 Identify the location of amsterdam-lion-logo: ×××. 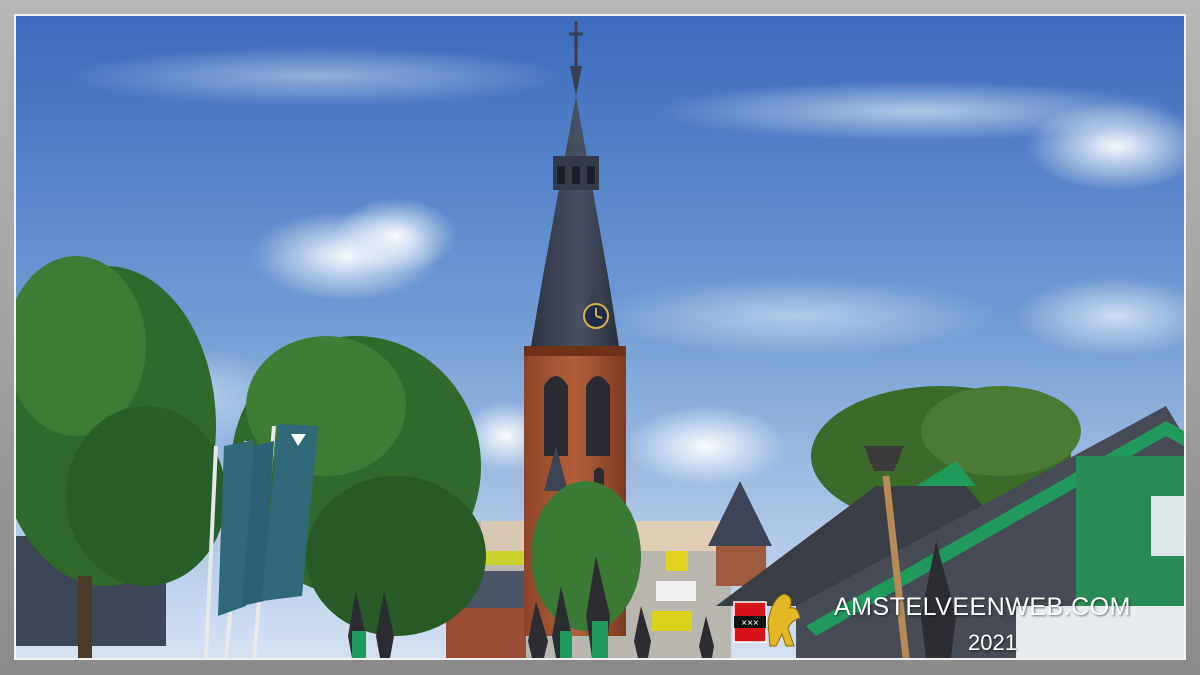
(767, 620).